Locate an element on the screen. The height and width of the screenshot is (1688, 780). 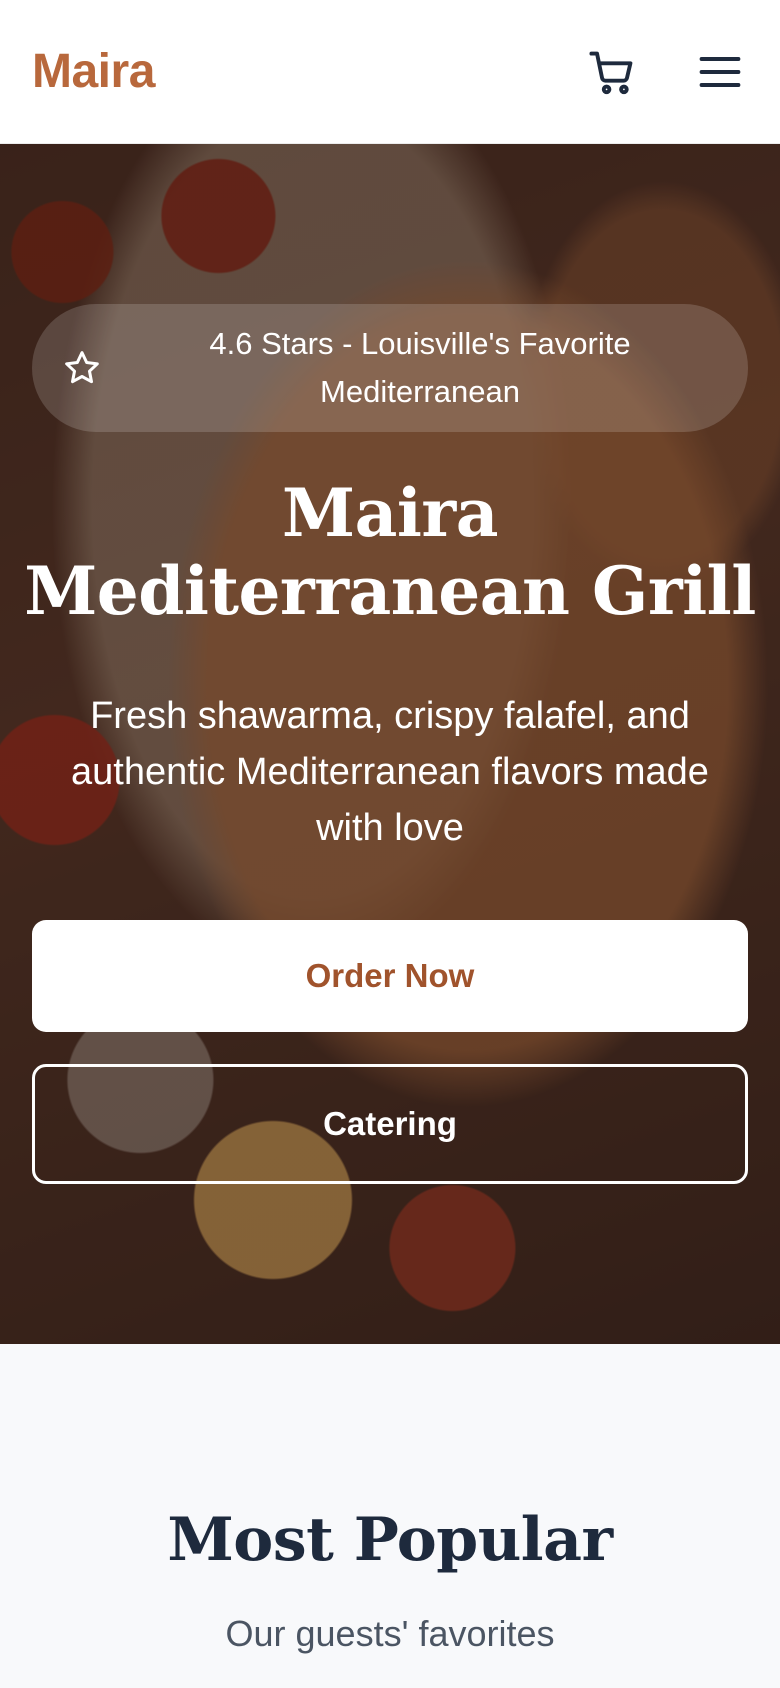
order-now-button: Order Now is located at coordinates (390, 976).